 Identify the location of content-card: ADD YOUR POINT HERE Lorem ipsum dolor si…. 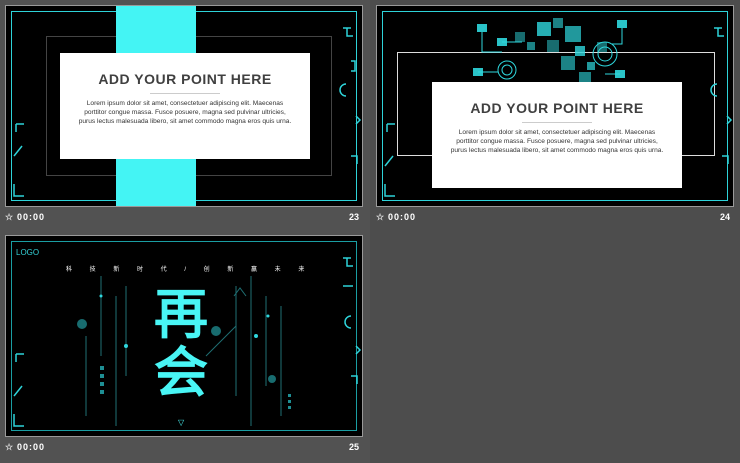
(185, 106).